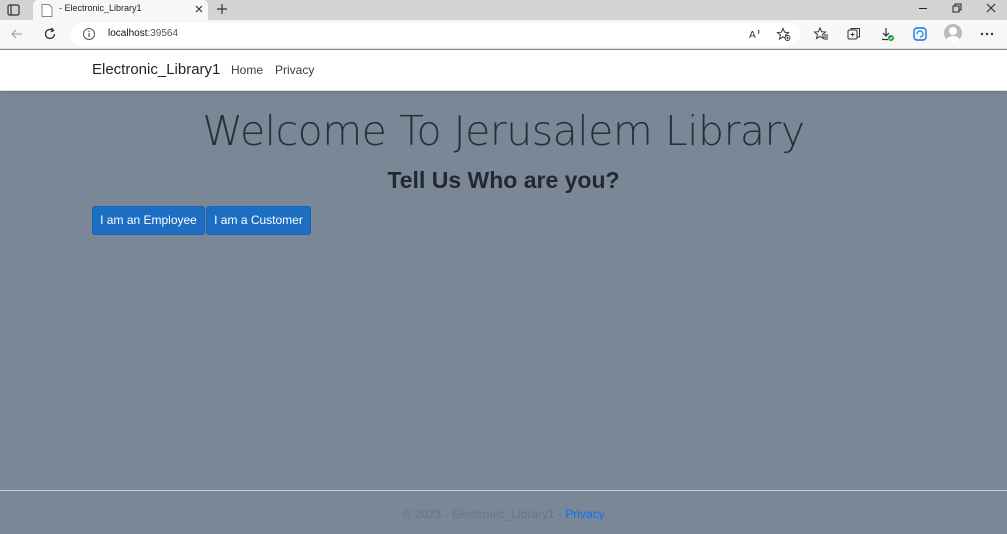 The height and width of the screenshot is (534, 1007). Describe the element at coordinates (199, 9) in the screenshot. I see `close-icon` at that location.